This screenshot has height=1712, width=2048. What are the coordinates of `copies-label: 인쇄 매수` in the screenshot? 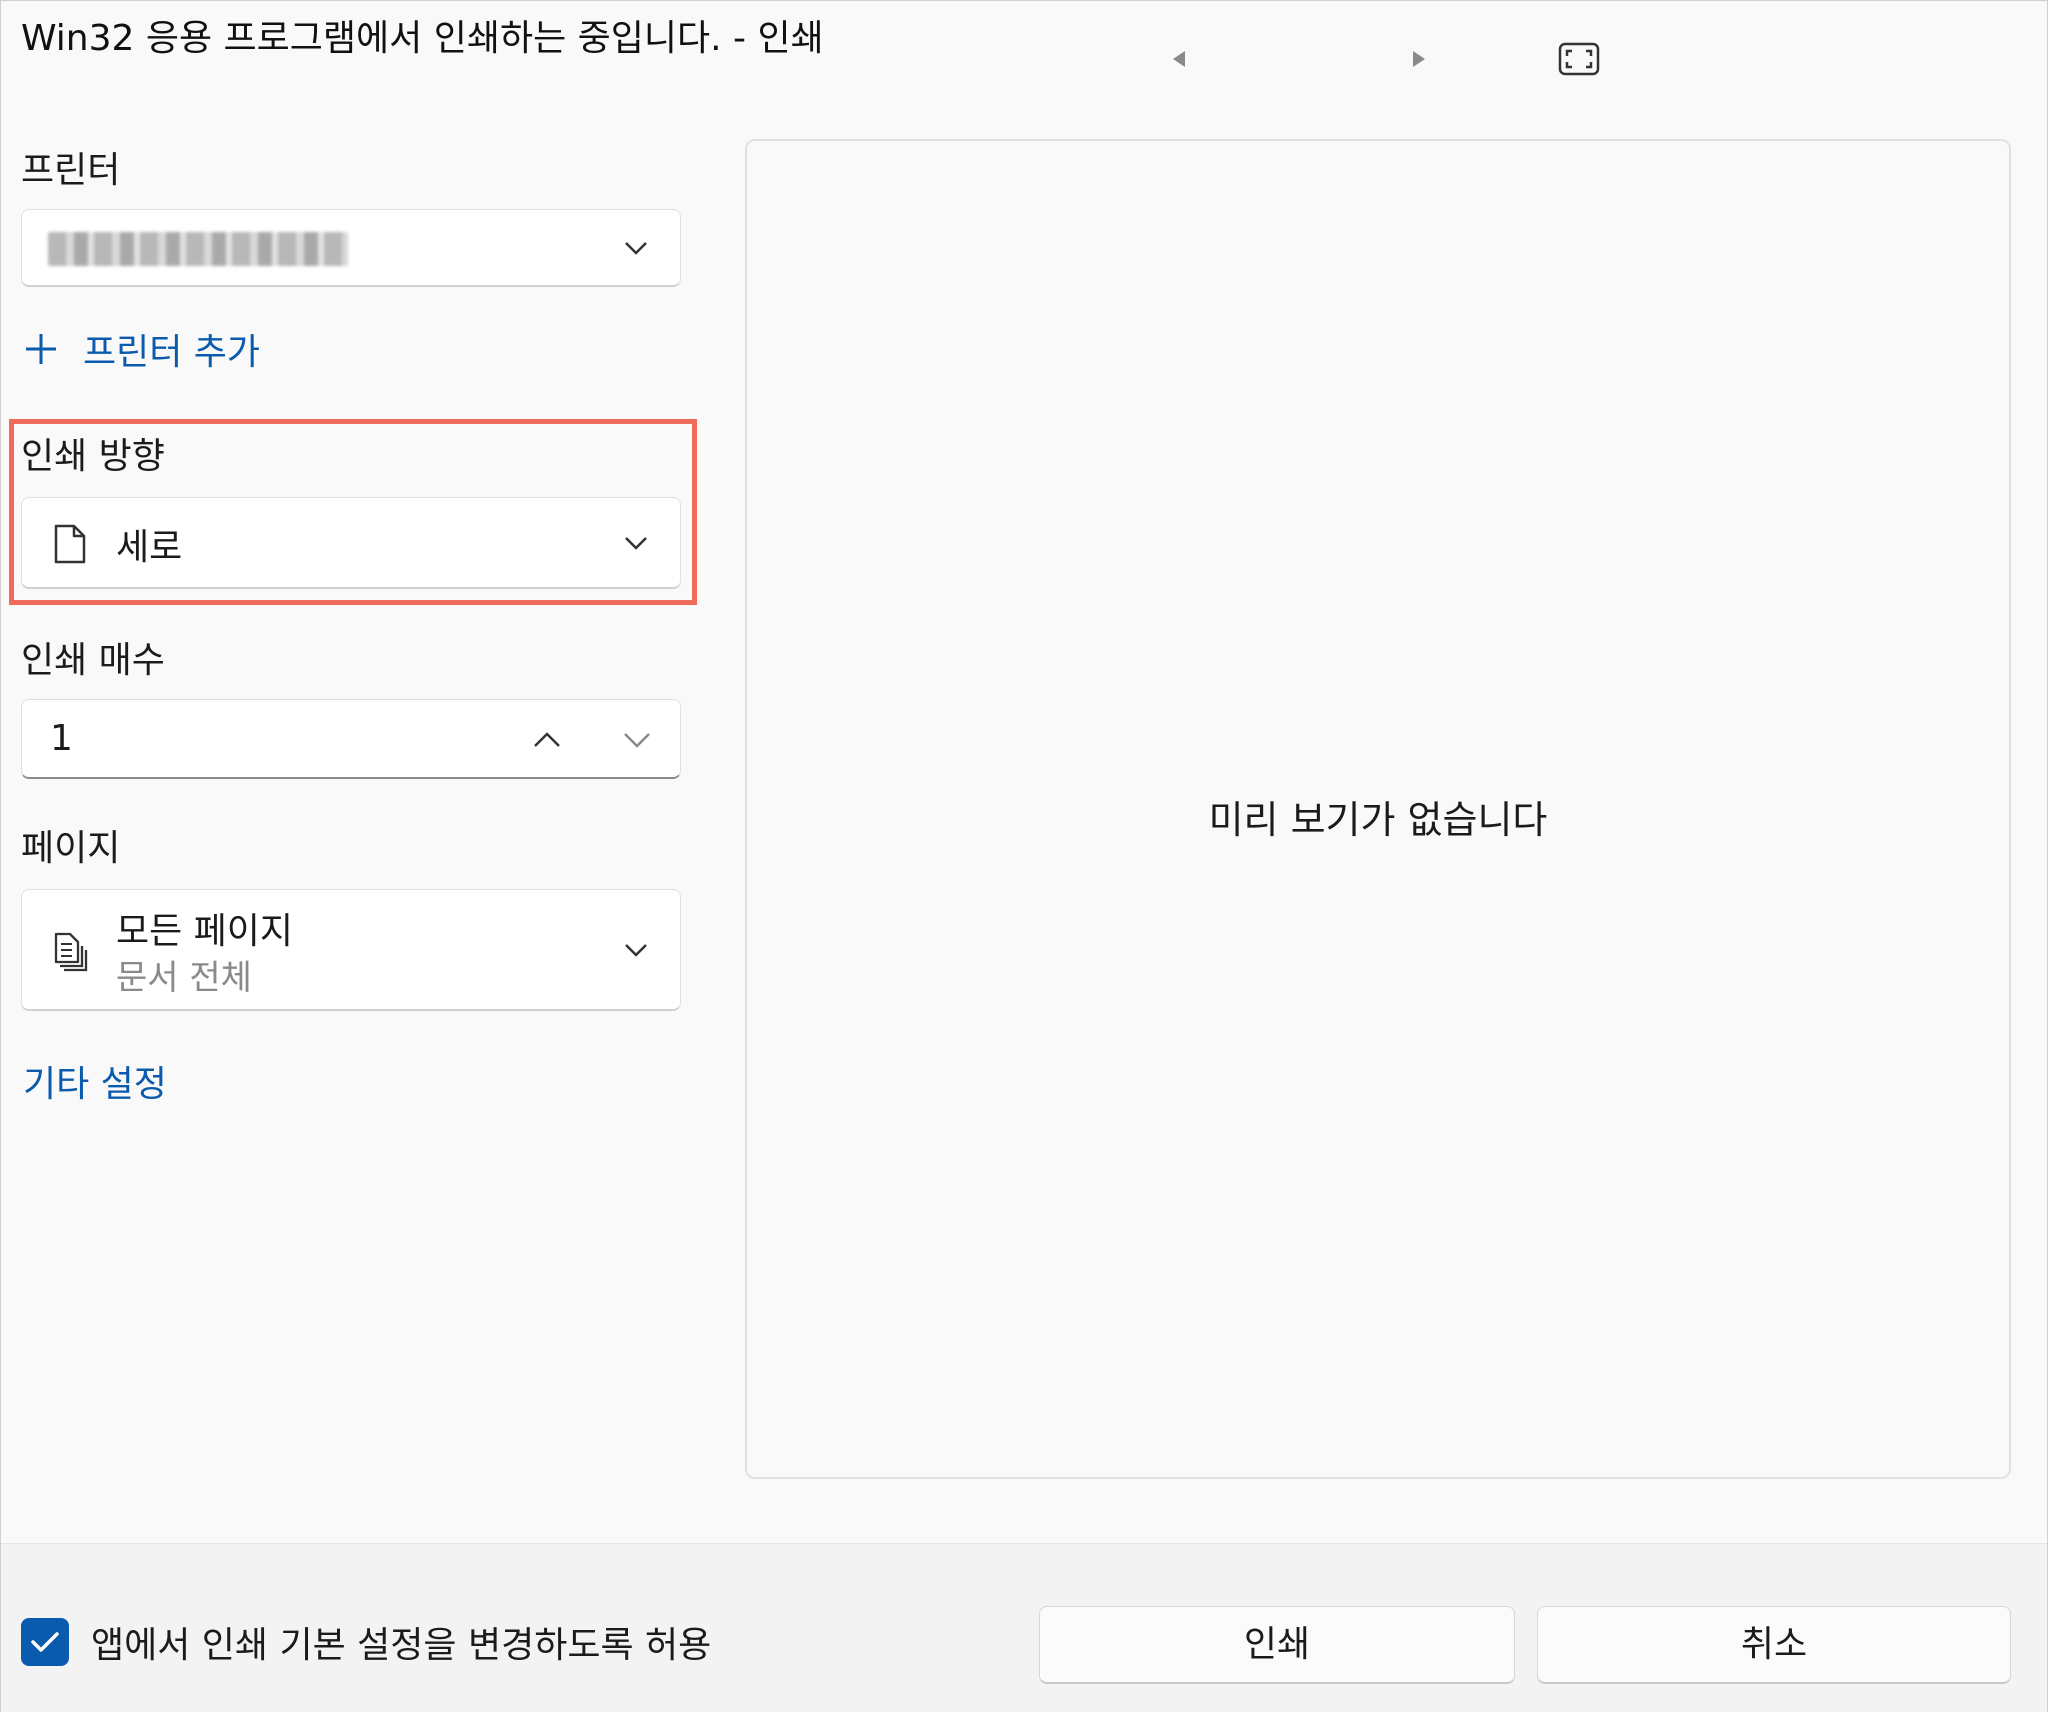 It's located at (93, 660).